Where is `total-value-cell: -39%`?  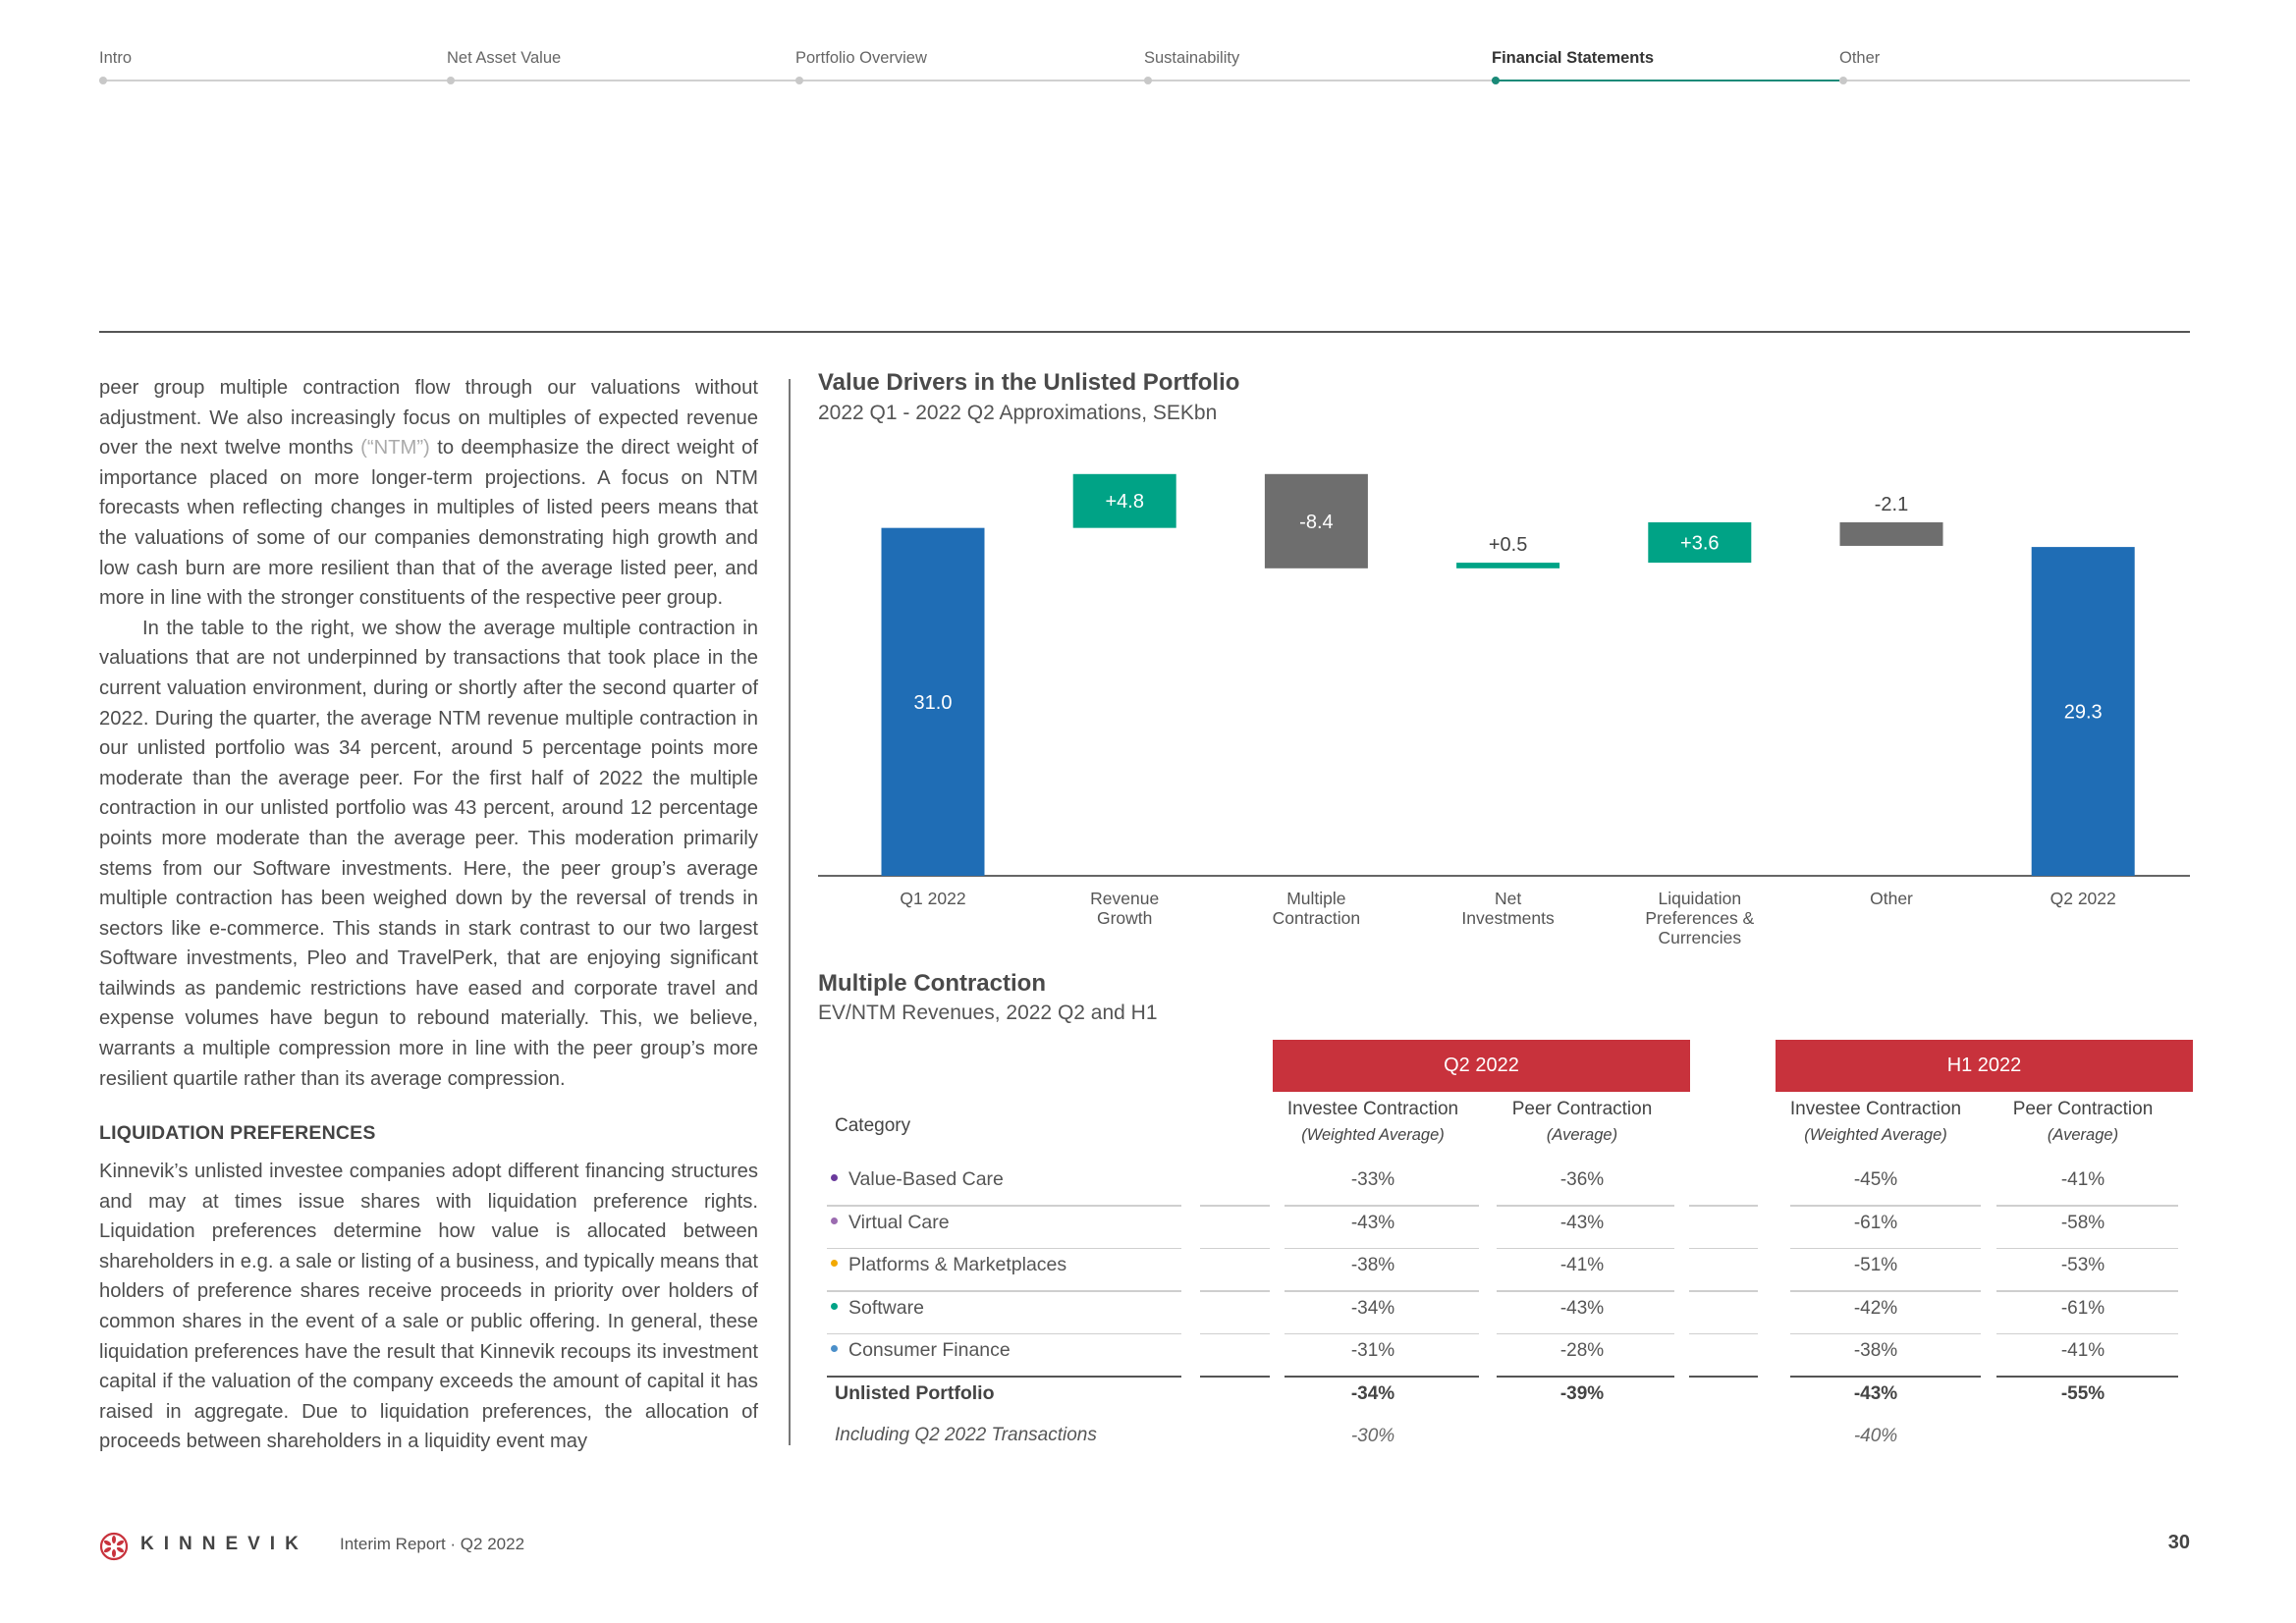
total-value-cell: -39% is located at coordinates (1582, 1393).